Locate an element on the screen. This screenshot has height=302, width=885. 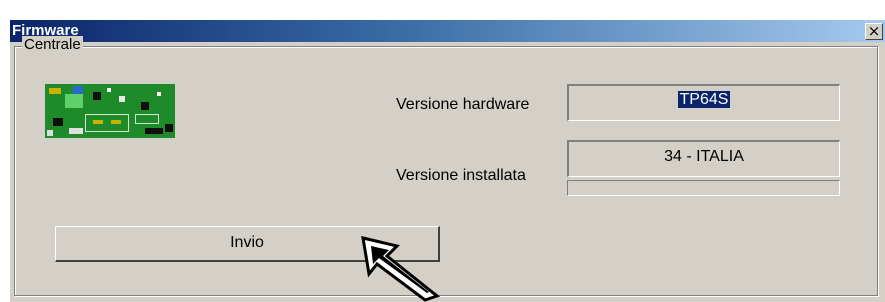
installed-version-field: 34 - ITALIA is located at coordinates (703, 158).